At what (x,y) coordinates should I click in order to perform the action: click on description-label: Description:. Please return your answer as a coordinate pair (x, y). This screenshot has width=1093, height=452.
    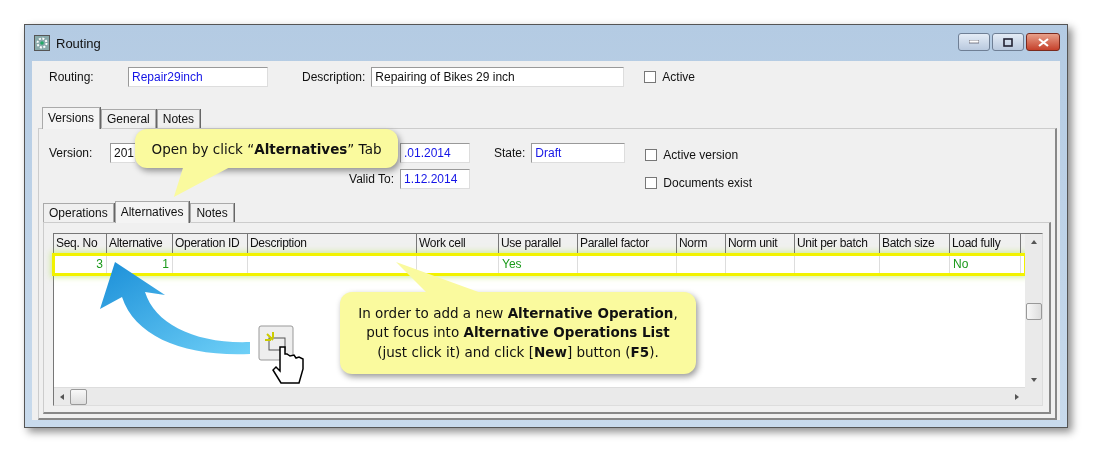
    Looking at the image, I should click on (334, 77).